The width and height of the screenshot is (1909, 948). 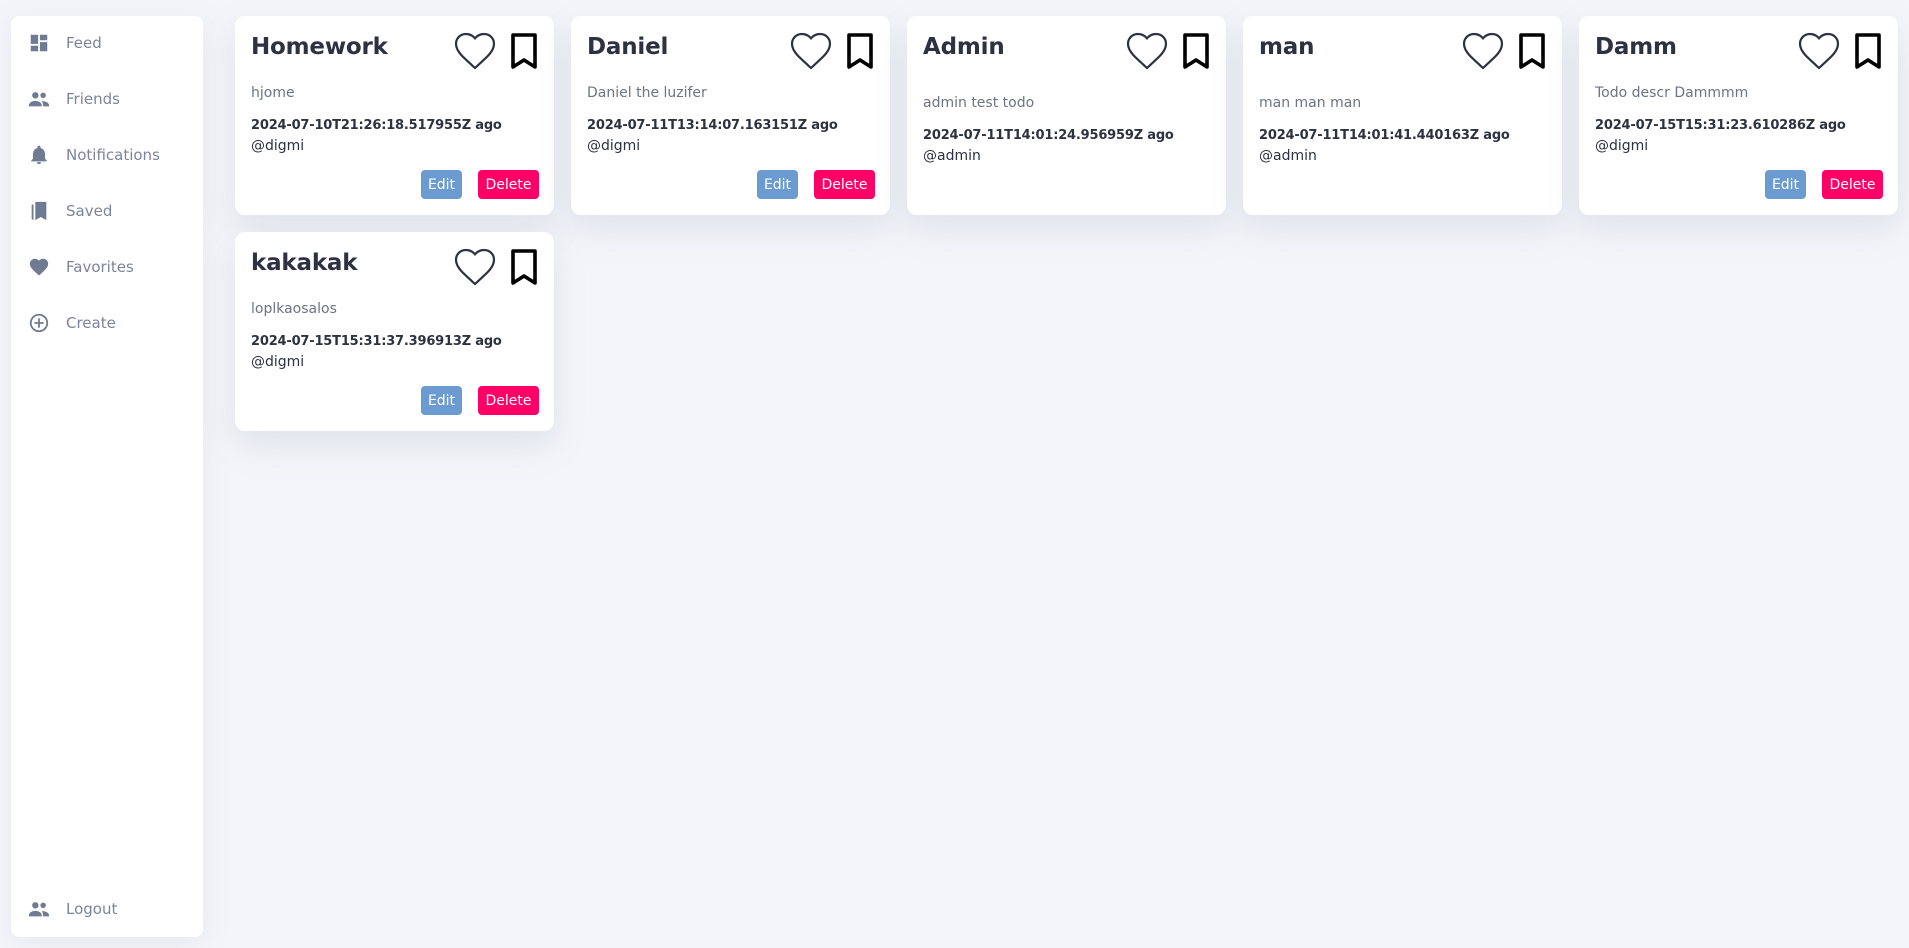 What do you see at coordinates (628, 47) in the screenshot?
I see `card-title: Daniel` at bounding box center [628, 47].